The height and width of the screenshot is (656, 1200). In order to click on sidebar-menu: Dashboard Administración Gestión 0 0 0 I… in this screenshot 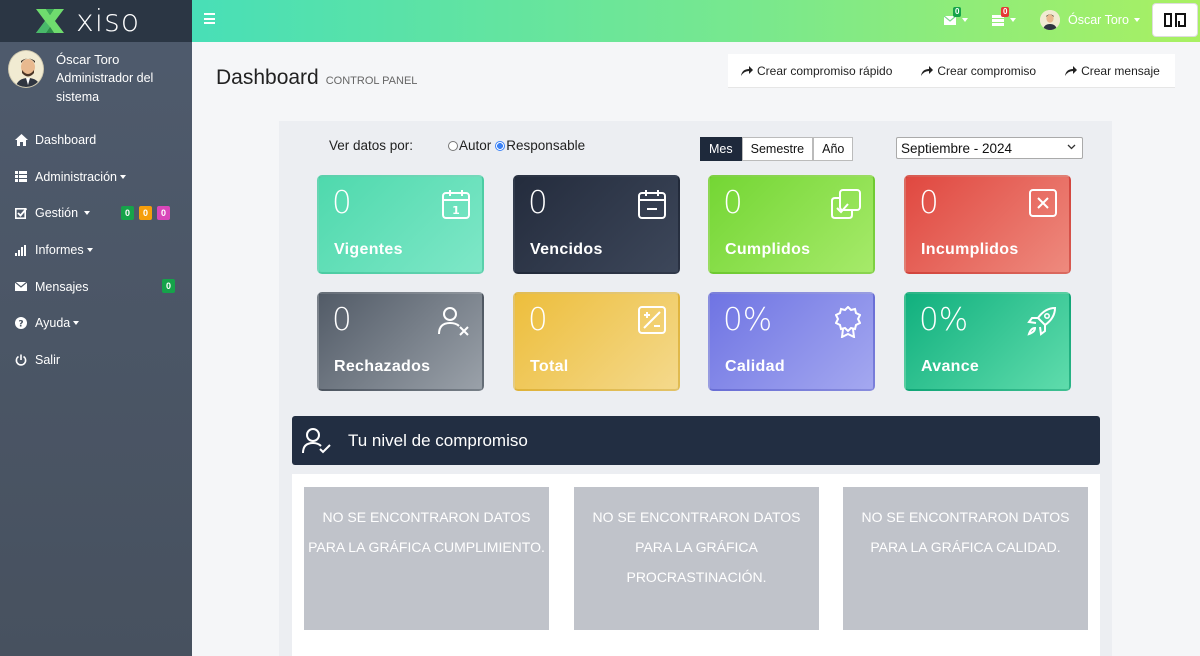, I will do `click(96, 250)`.